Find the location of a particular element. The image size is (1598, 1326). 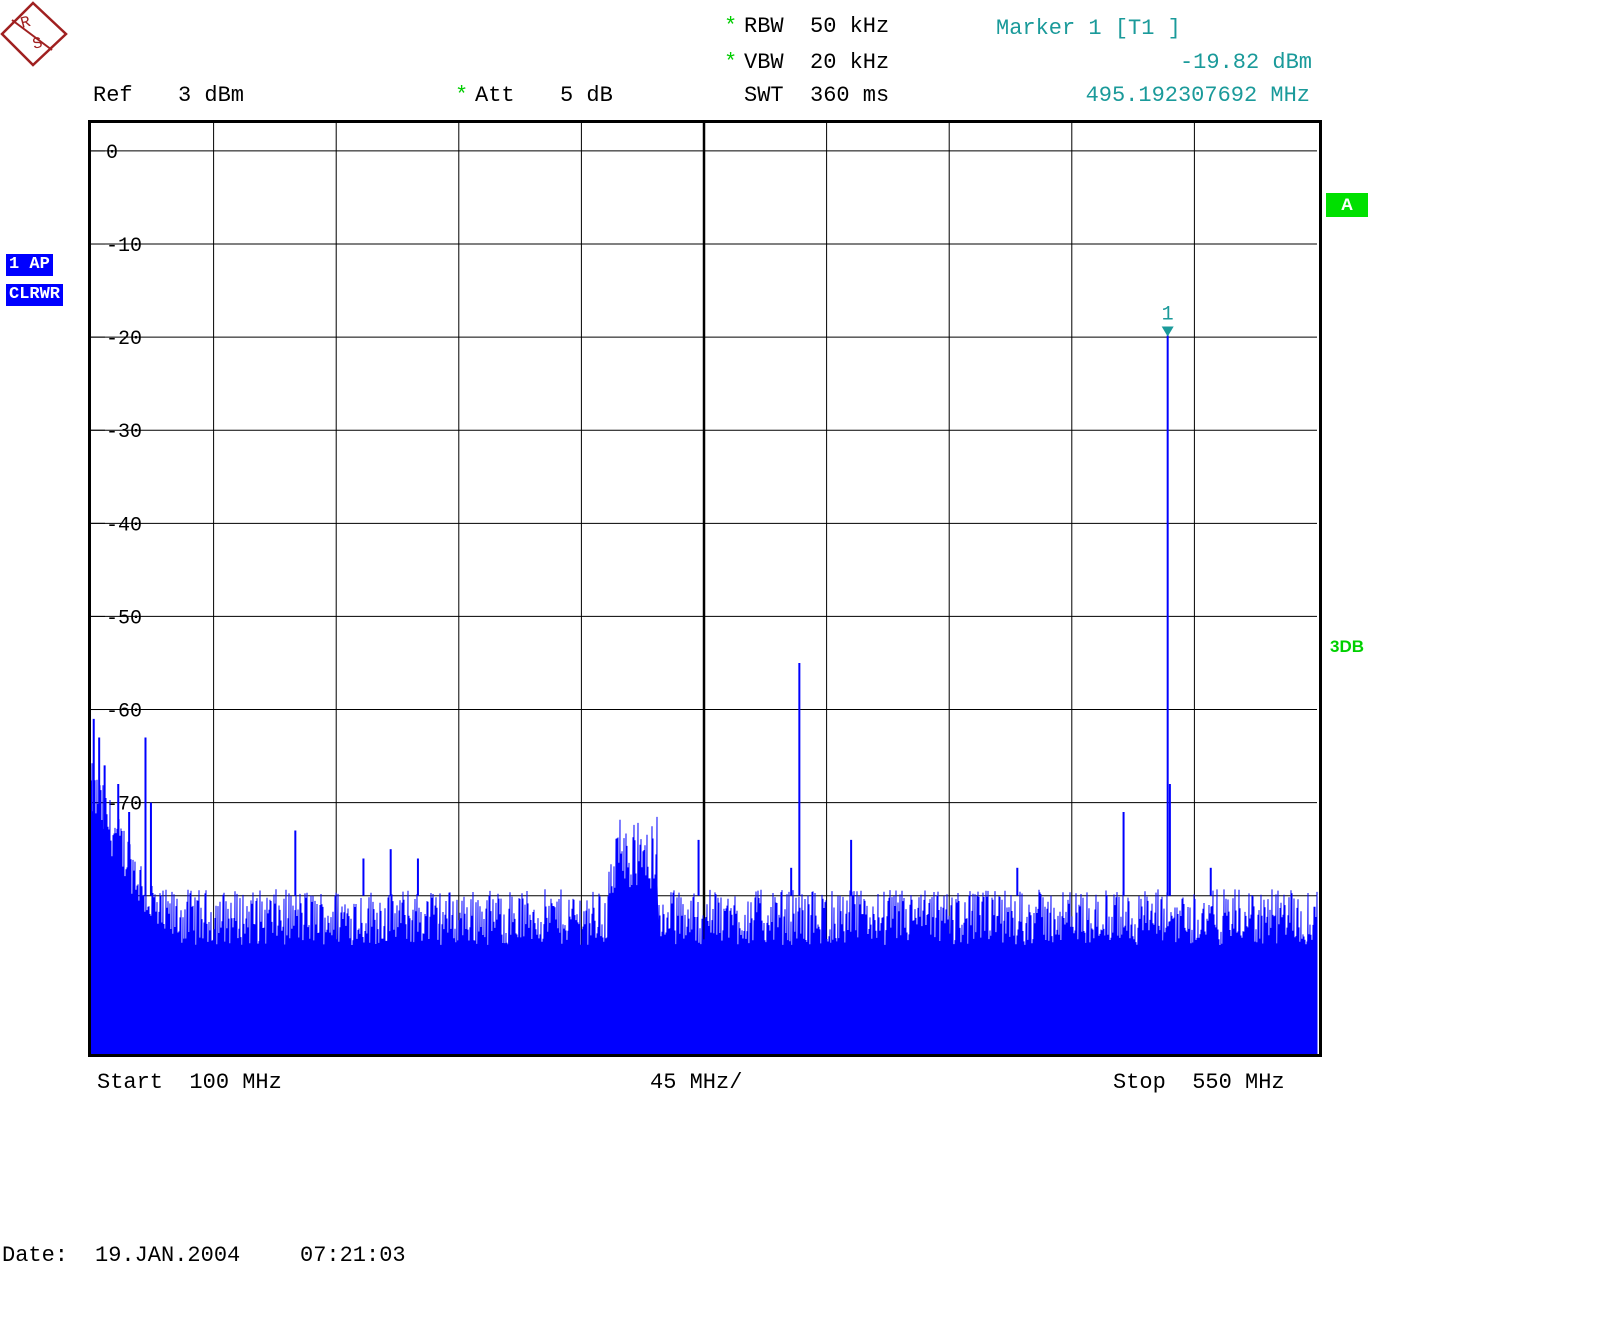

date-value: 19.JAN.2004 is located at coordinates (168, 1255).